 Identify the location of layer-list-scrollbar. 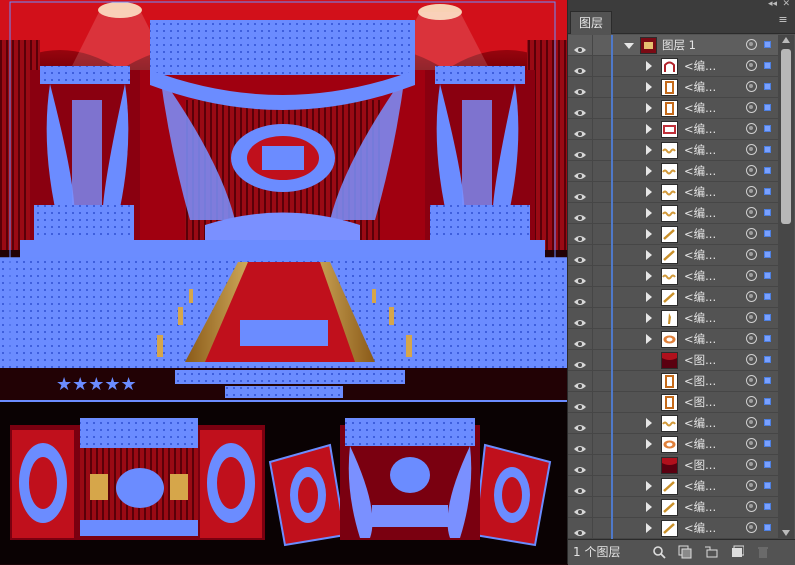
(786, 287).